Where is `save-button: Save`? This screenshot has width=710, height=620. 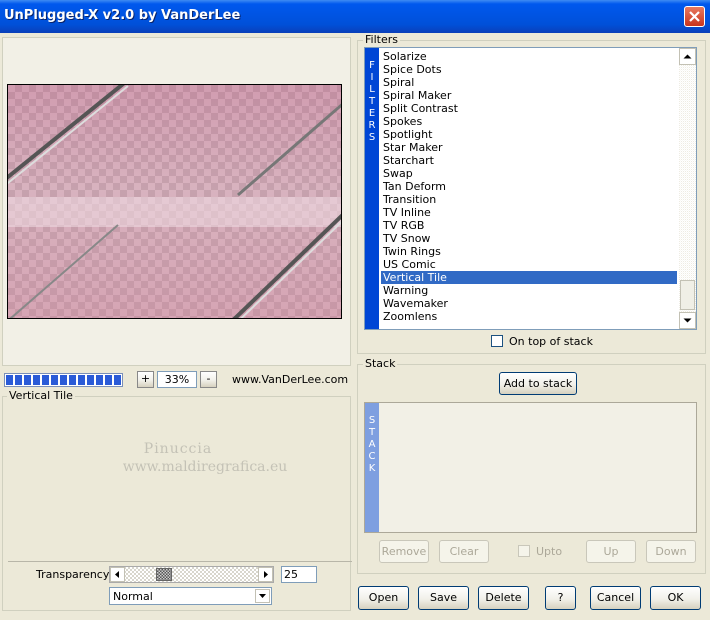 save-button: Save is located at coordinates (443, 598).